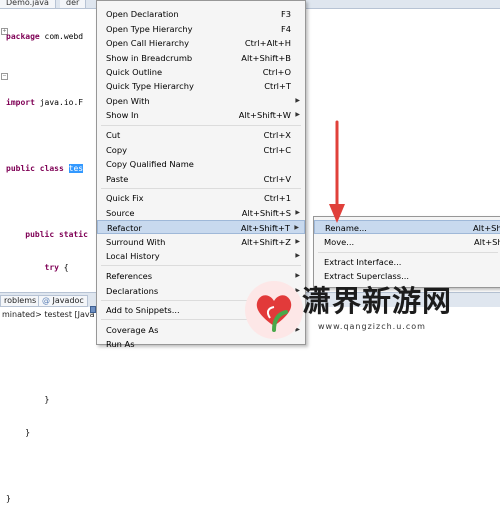 The height and width of the screenshot is (515, 500). What do you see at coordinates (285, 29) in the screenshot?
I see `menu-item-accel: F4` at bounding box center [285, 29].